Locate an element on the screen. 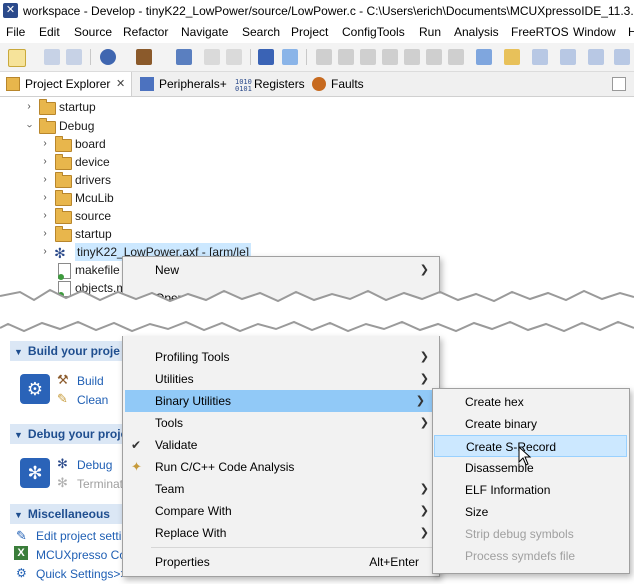 The height and width of the screenshot is (584, 634). flash-icon is located at coordinates (540, 57).